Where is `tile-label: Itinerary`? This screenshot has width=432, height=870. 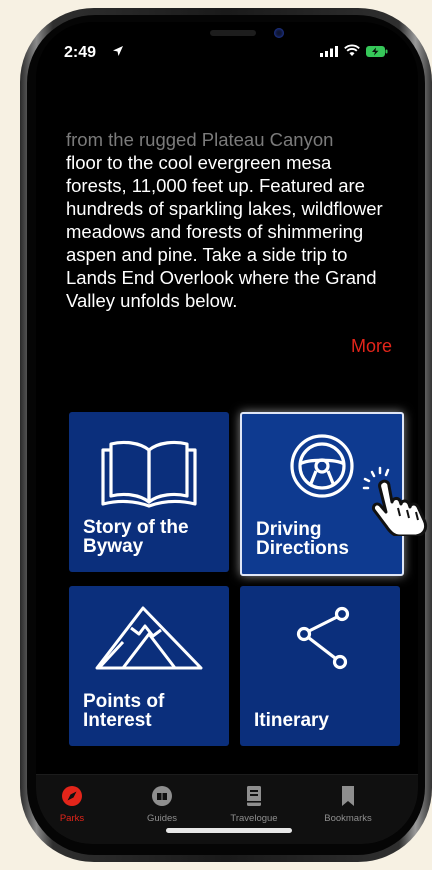 tile-label: Itinerary is located at coordinates (291, 720).